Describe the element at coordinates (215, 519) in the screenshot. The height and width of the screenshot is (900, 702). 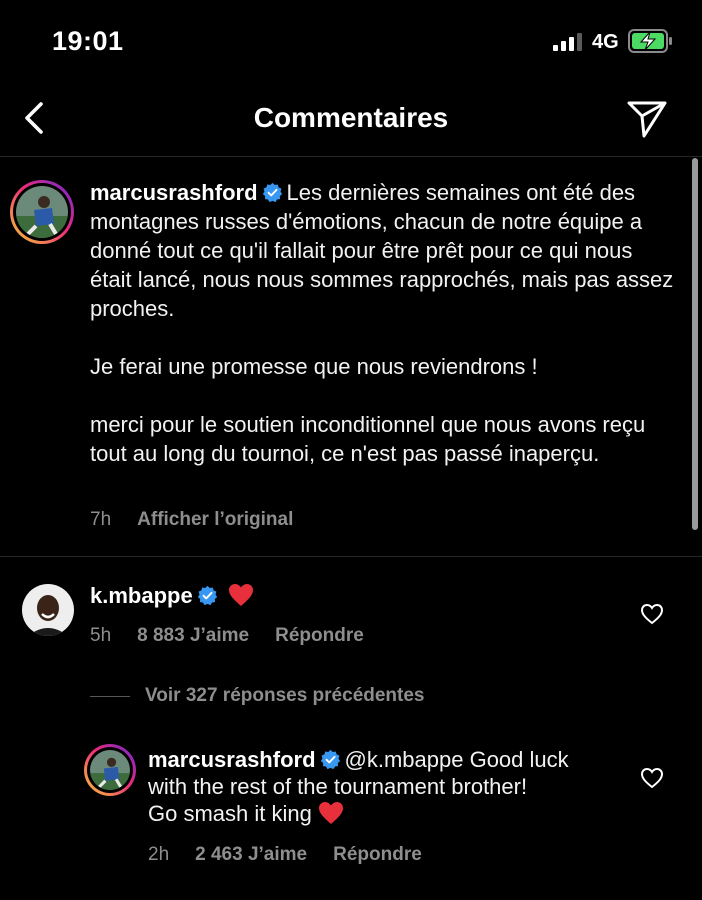
I see `see-original-link: Afficher l’original` at that location.